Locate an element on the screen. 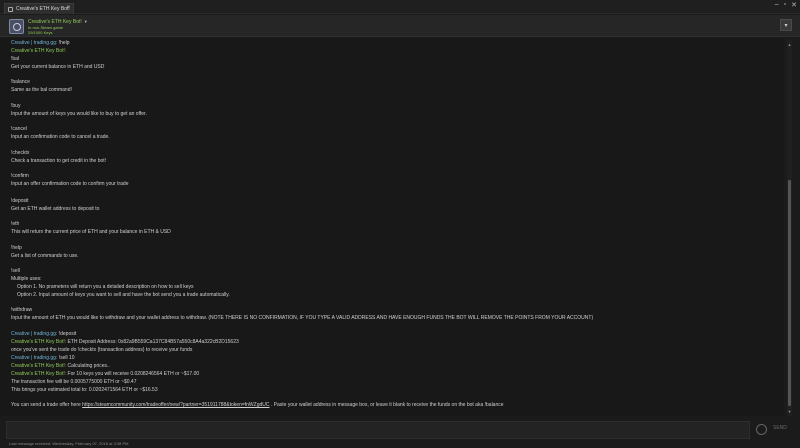 The height and width of the screenshot is (448, 800). message-text: !confirm is located at coordinates (20, 176).